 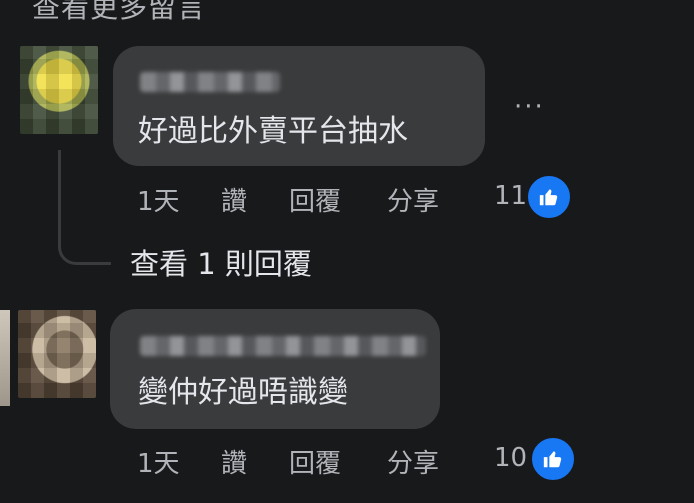 I want to click on view-more-comments-link: 查看更多留言, so click(x=119, y=13).